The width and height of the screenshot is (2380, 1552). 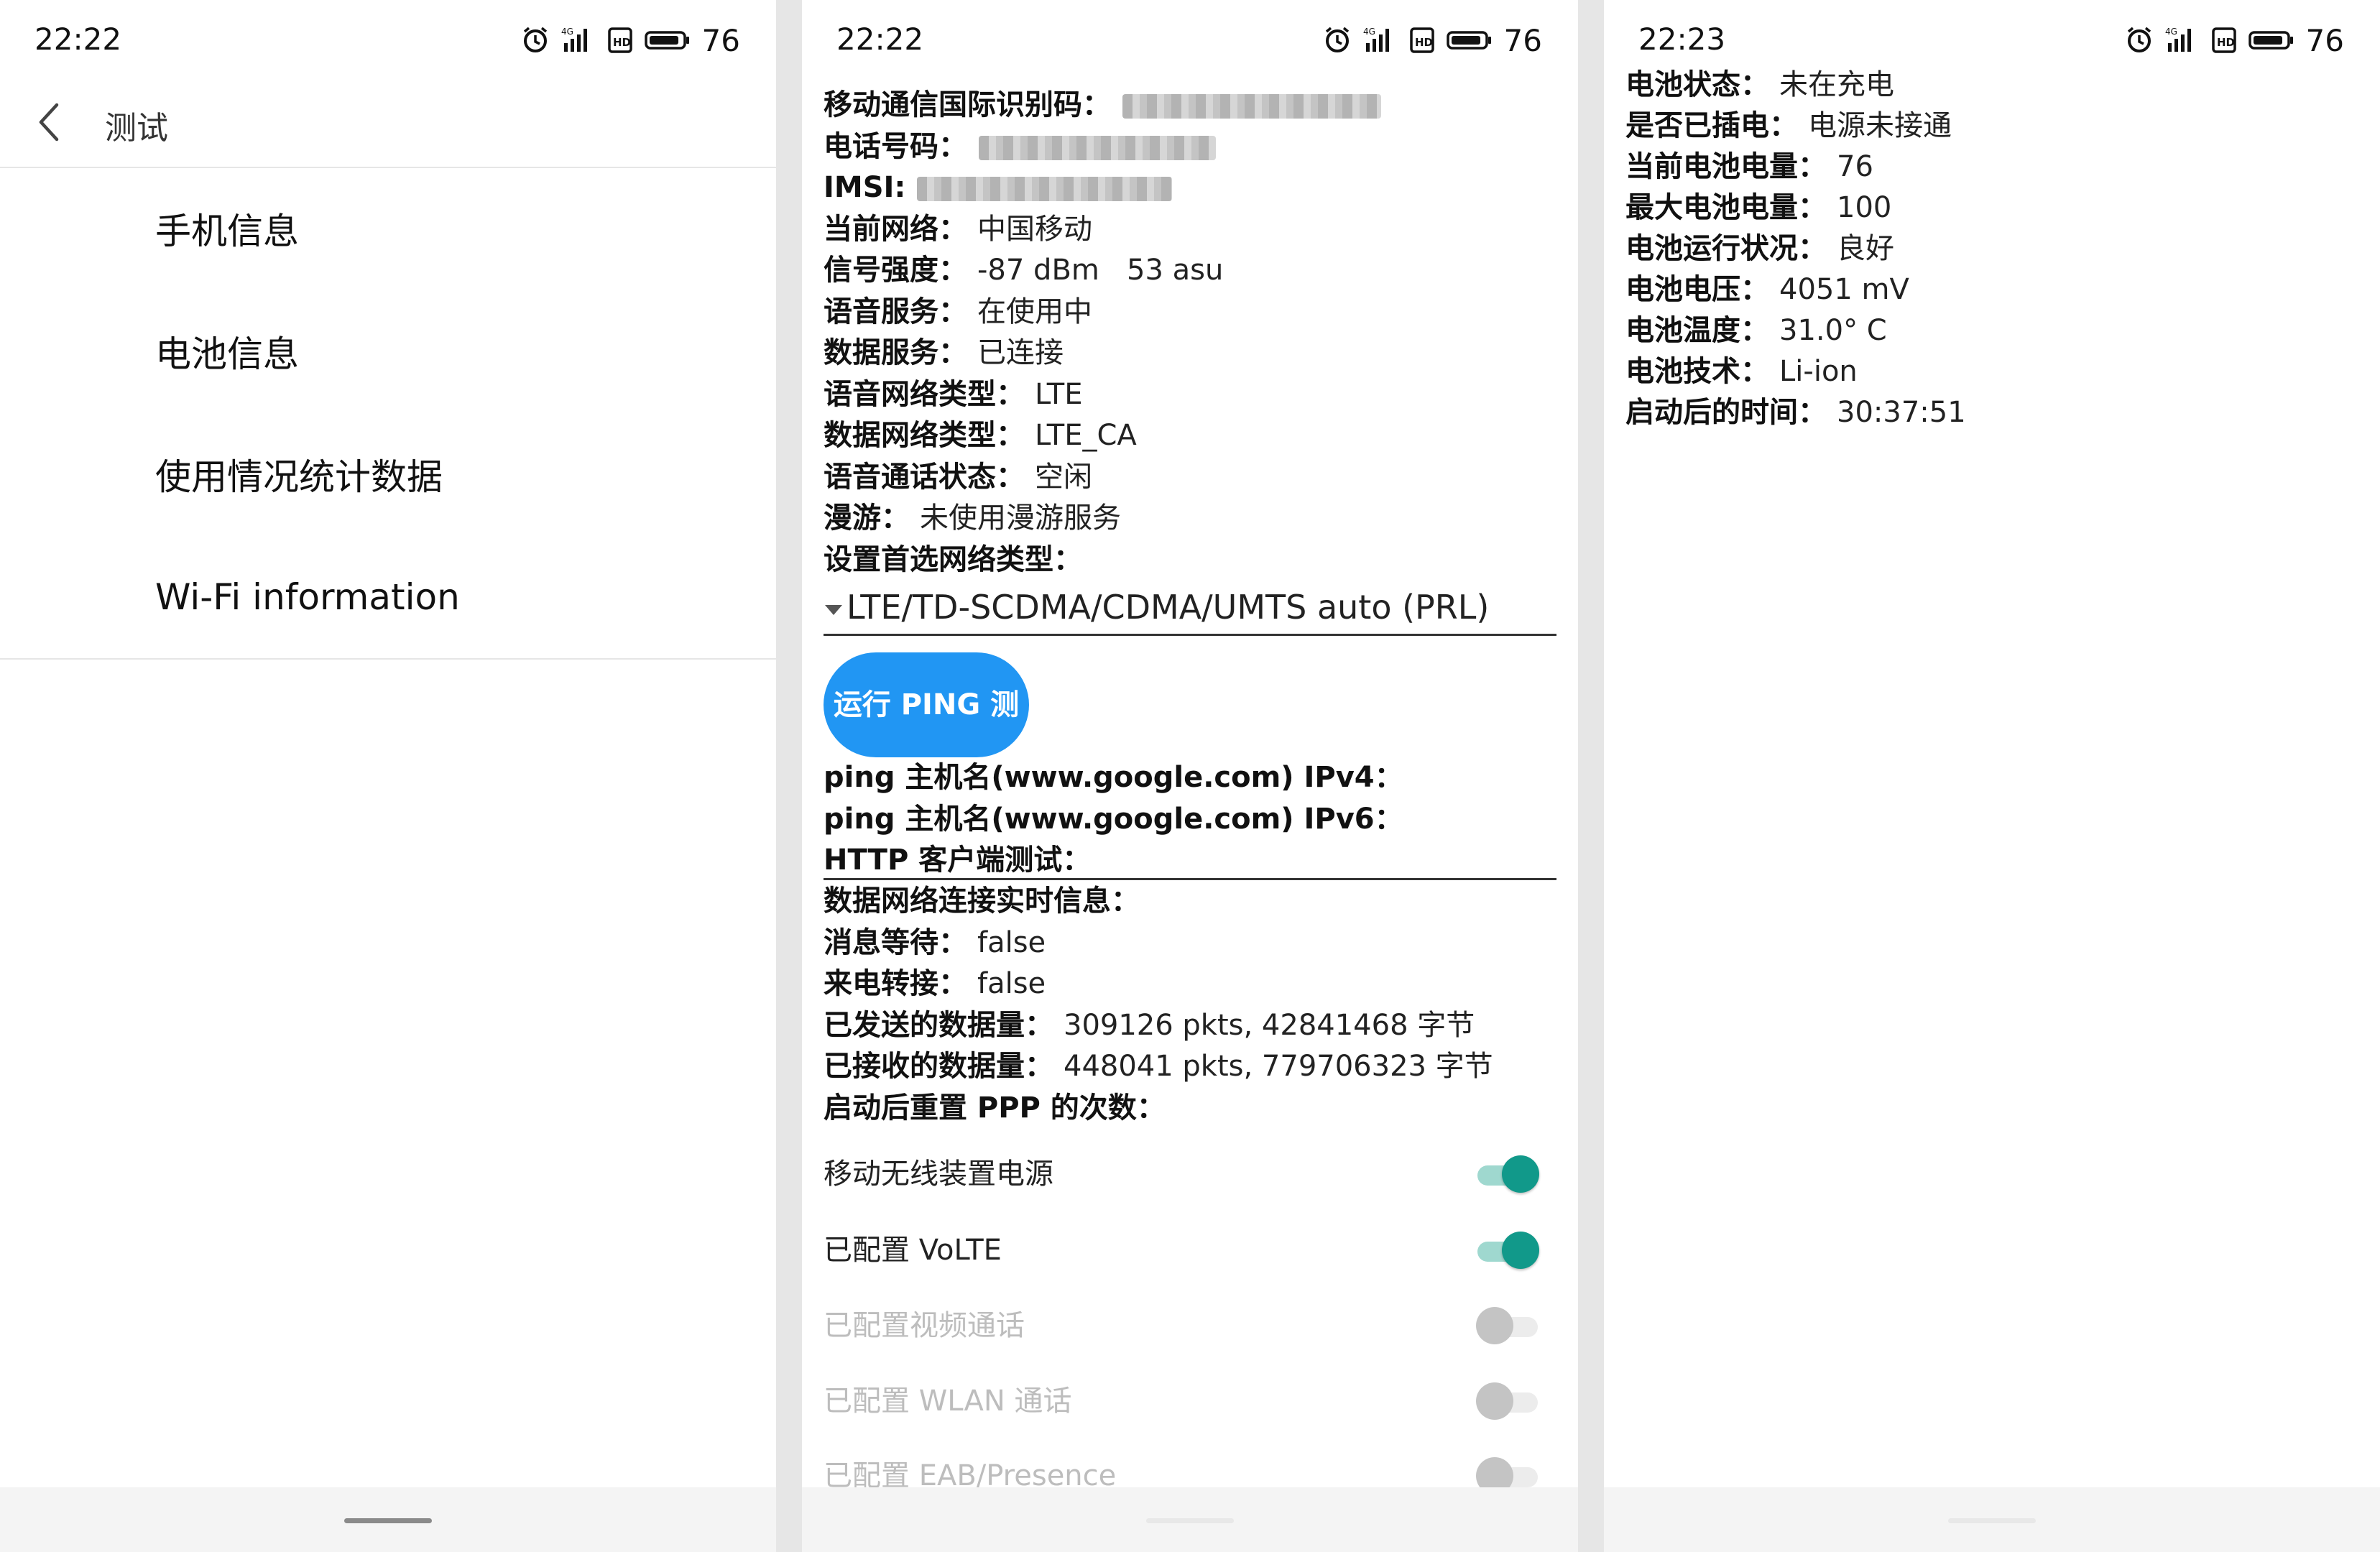 I want to click on dropdown-arrow-icon, so click(x=833, y=609).